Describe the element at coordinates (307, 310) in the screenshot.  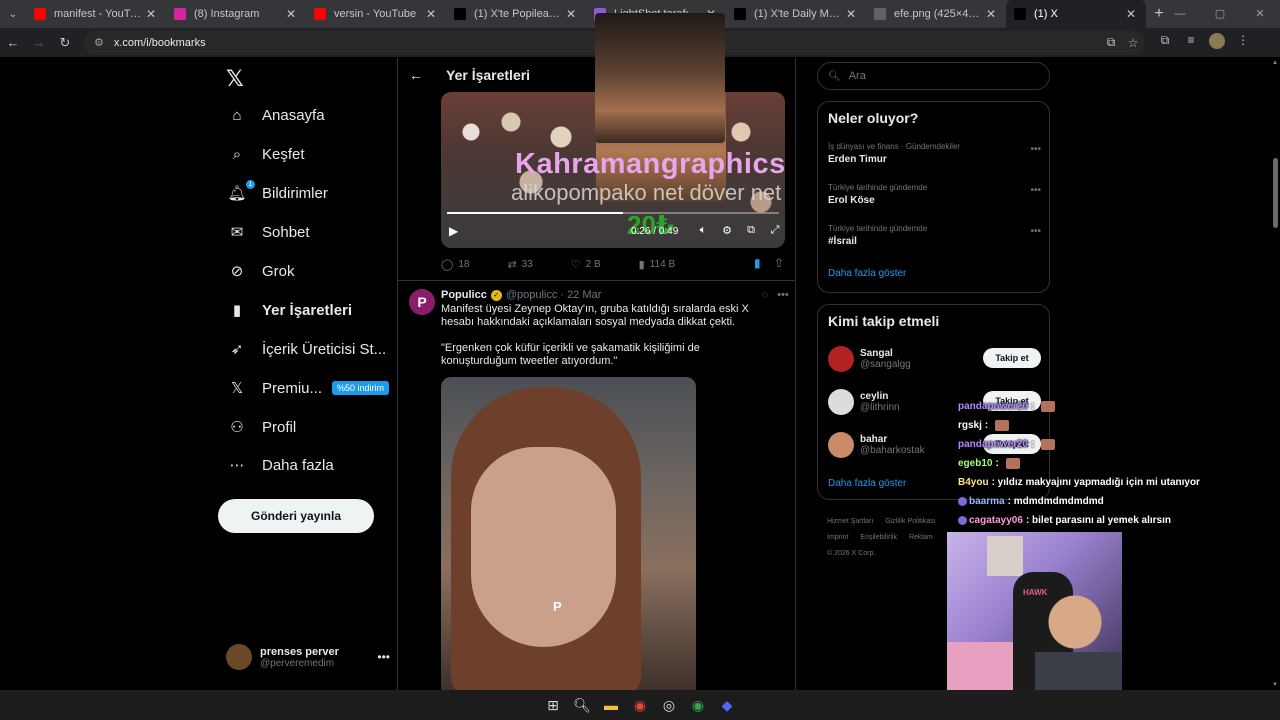
I see `nav-label: Yer İşaretleri` at that location.